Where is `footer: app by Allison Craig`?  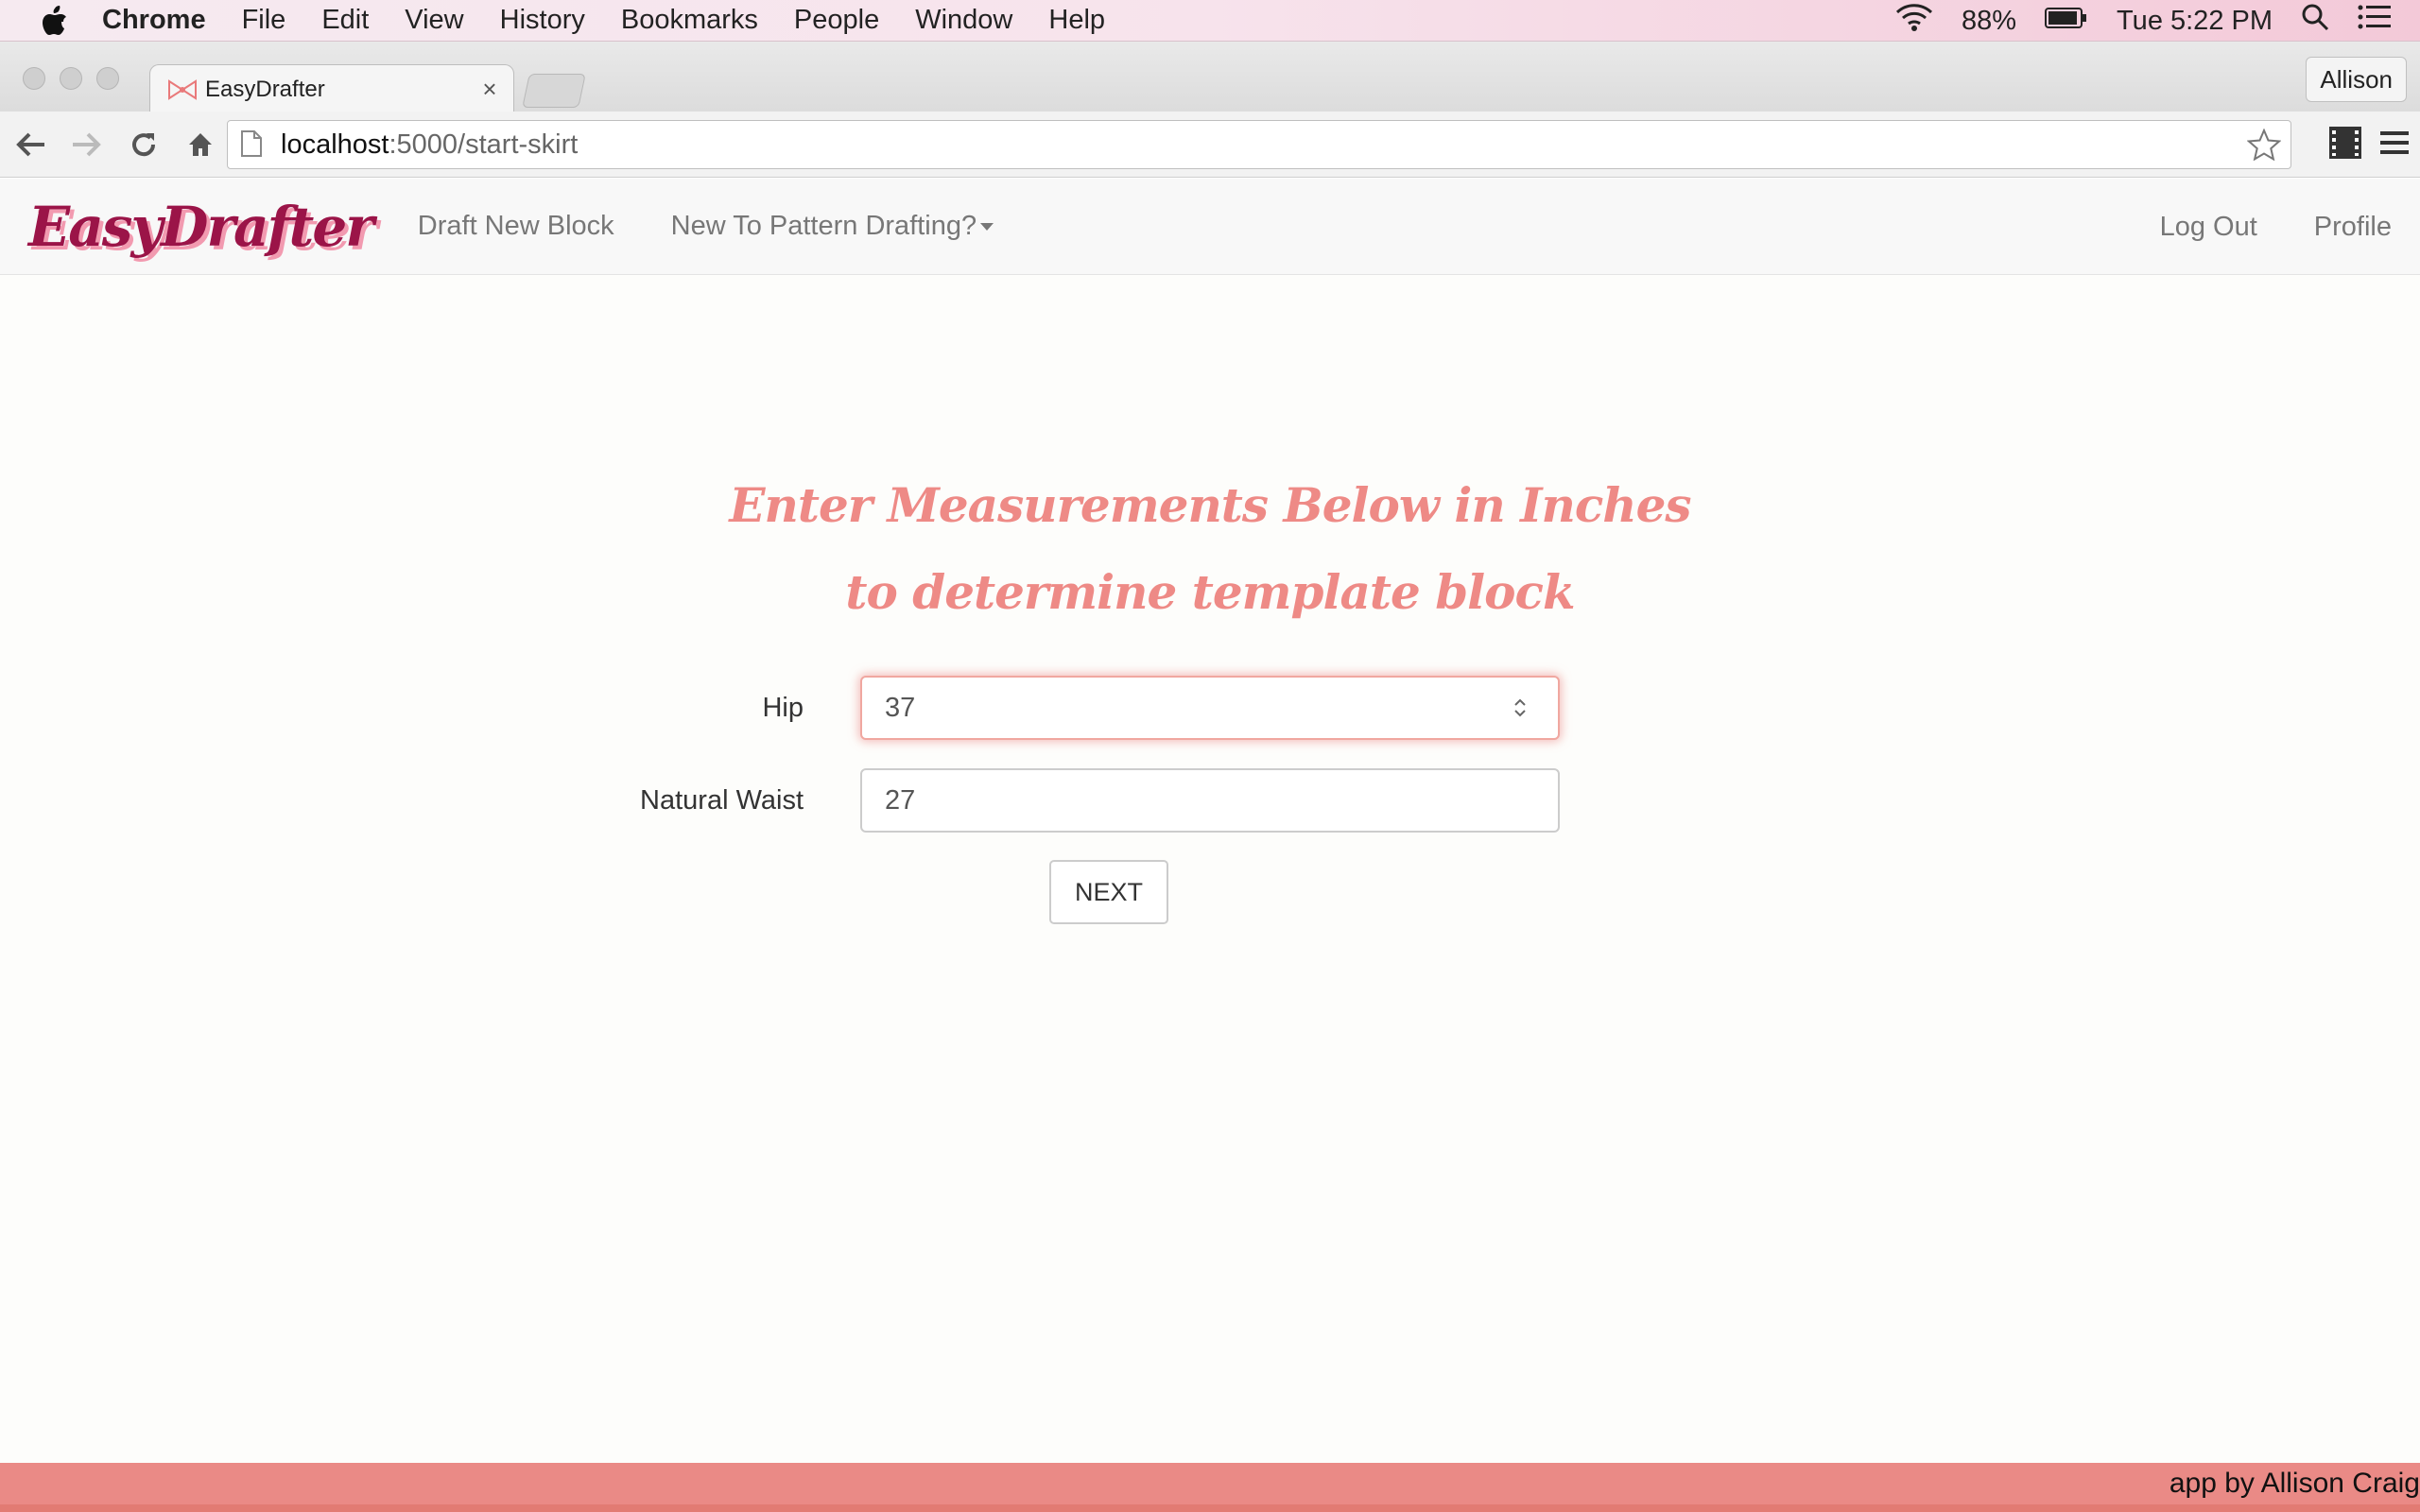
footer: app by Allison Craig is located at coordinates (1210, 1483).